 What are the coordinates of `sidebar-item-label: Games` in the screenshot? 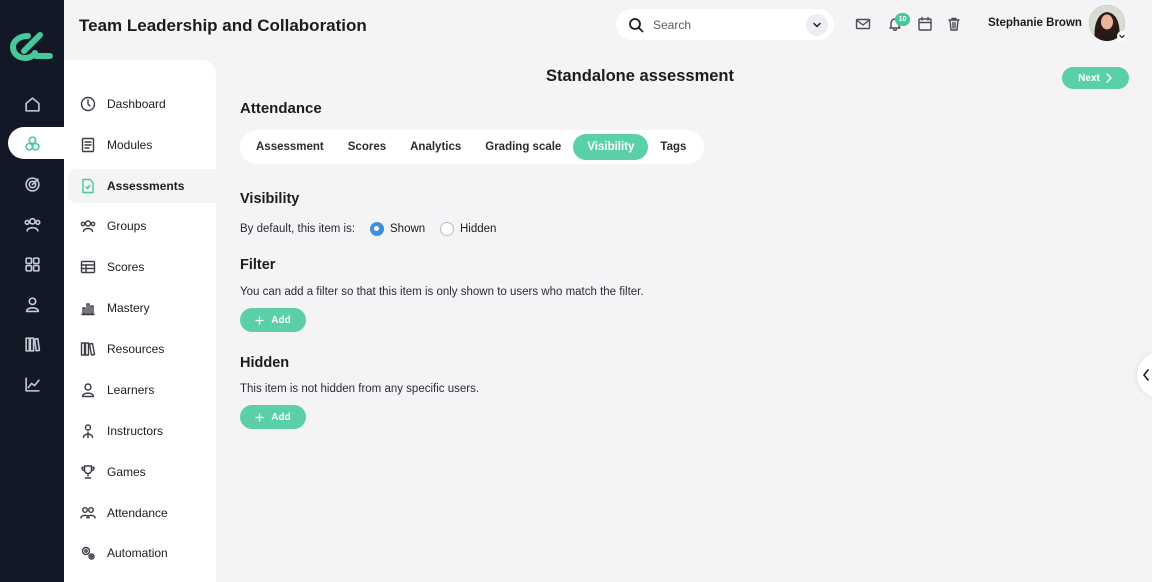 It's located at (126, 472).